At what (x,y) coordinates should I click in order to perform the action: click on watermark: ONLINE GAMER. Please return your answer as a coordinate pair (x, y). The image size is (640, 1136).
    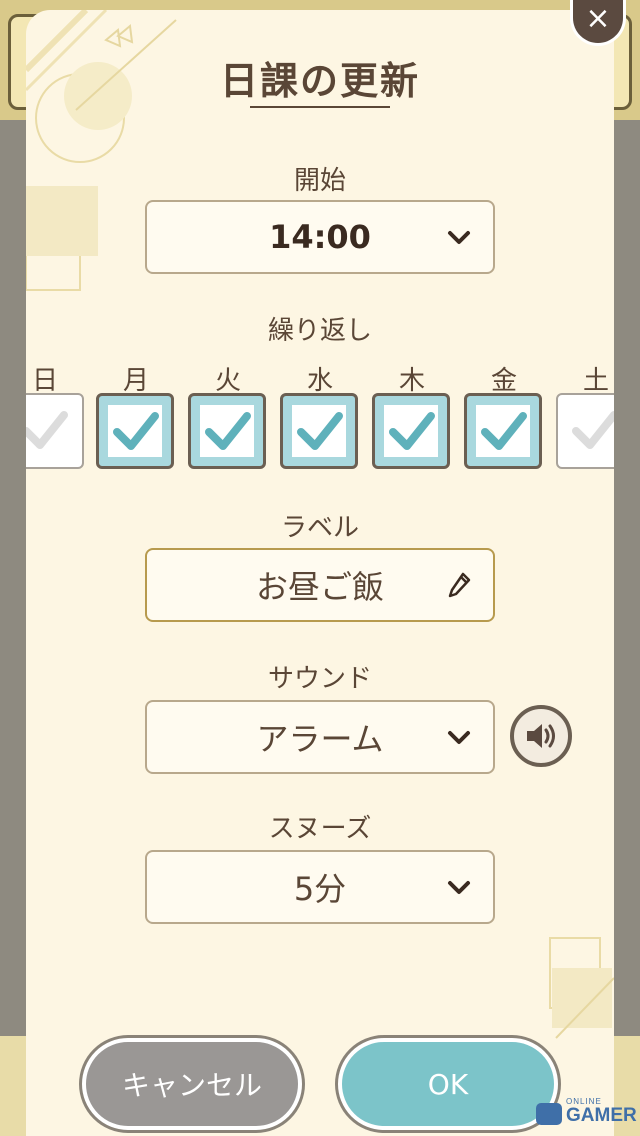
    Looking at the image, I should click on (584, 1113).